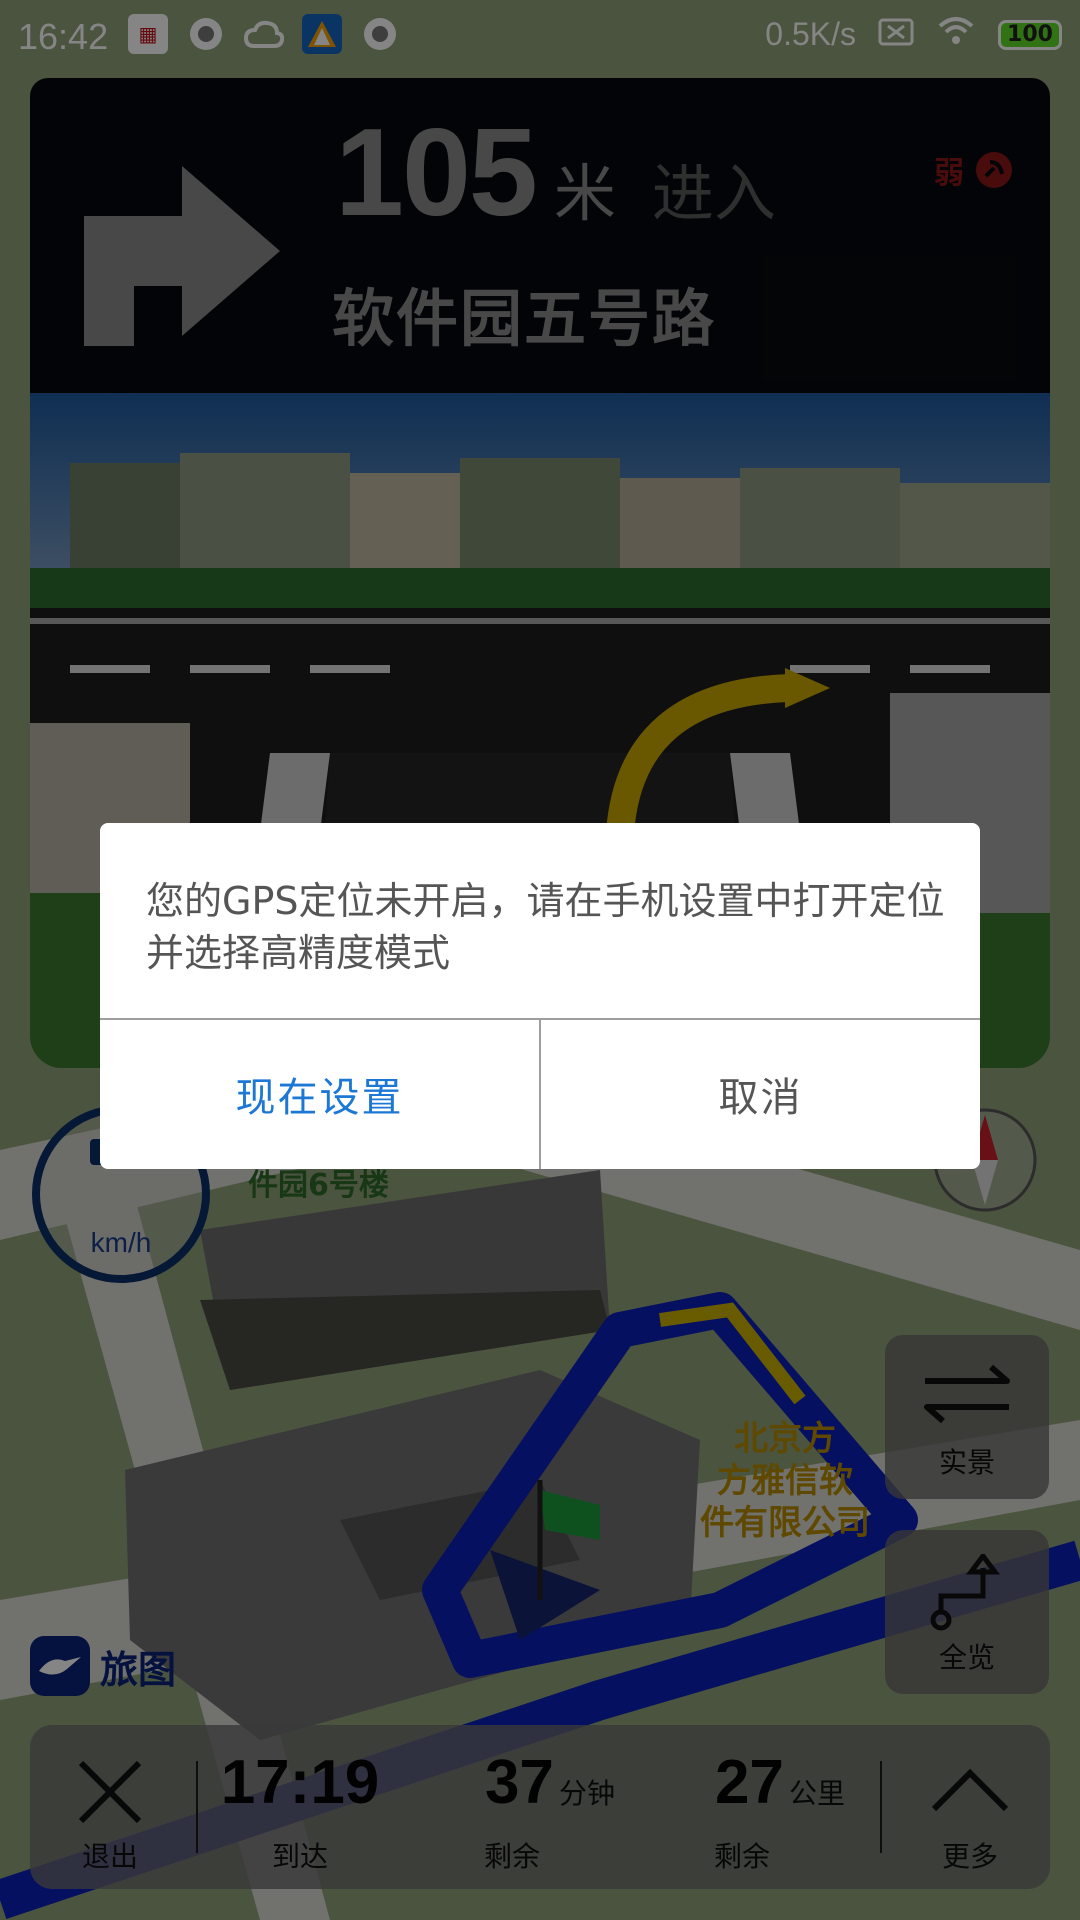  Describe the element at coordinates (540, 996) in the screenshot. I see `gps-disabled-dialog: 您的GPS定位未开启，请在手机设置中打开定位并选择高精度模式 现在设置 取消` at that location.